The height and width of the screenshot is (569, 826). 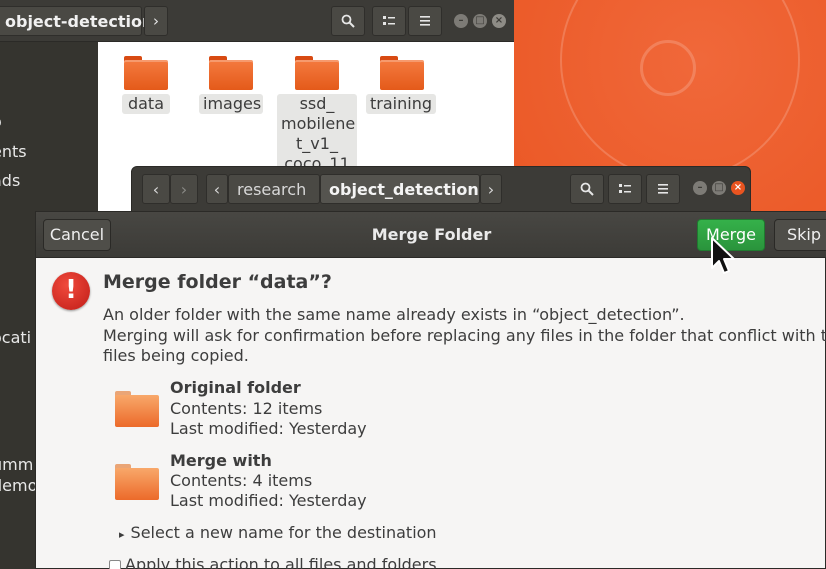 What do you see at coordinates (231, 104) in the screenshot?
I see `folder-label: images` at bounding box center [231, 104].